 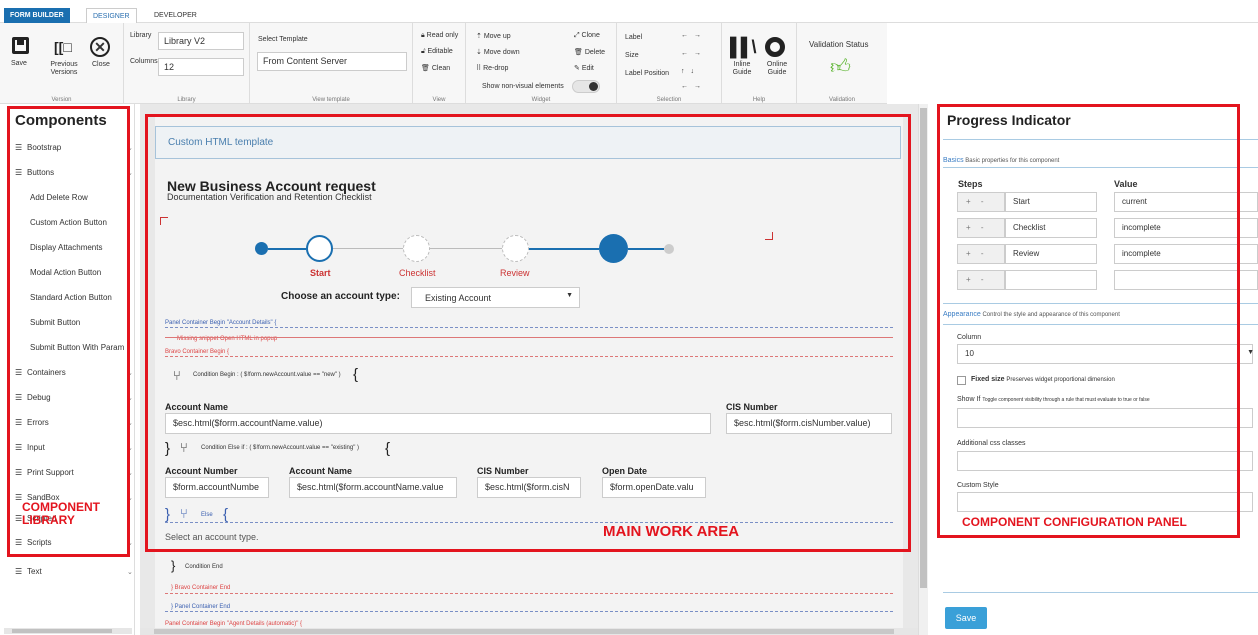 I want to click on group-label-version: Version, so click(x=61, y=100).